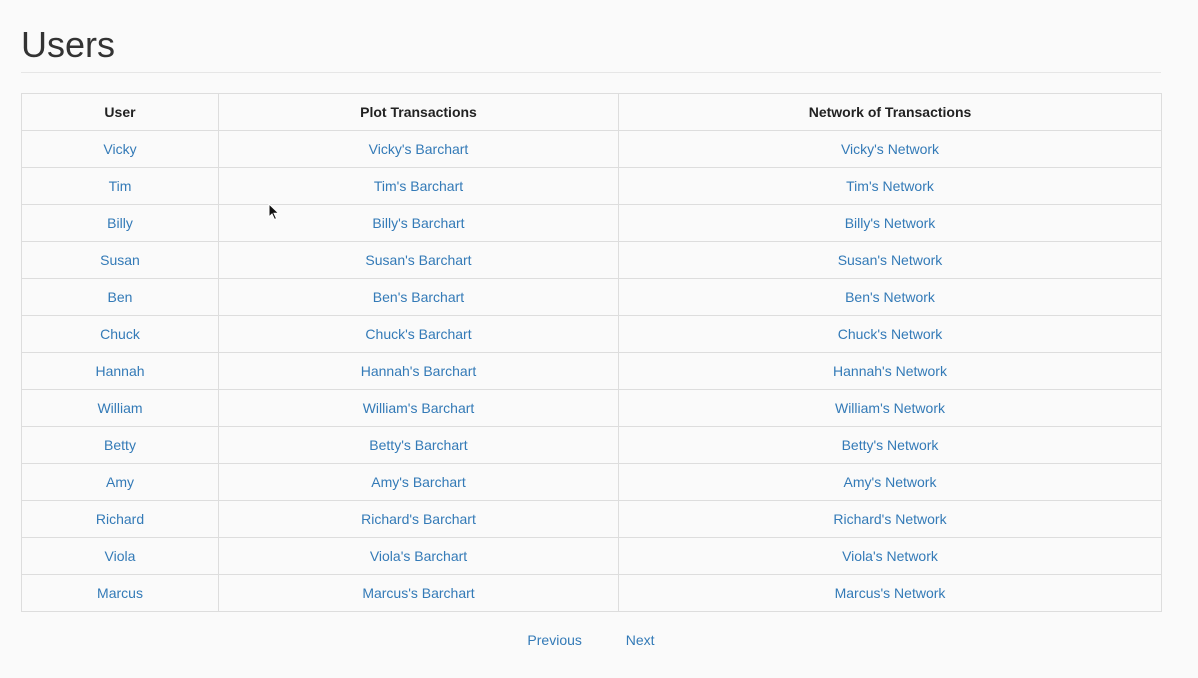 This screenshot has height=678, width=1198. What do you see at coordinates (554, 640) in the screenshot?
I see `previous-button: Previous` at bounding box center [554, 640].